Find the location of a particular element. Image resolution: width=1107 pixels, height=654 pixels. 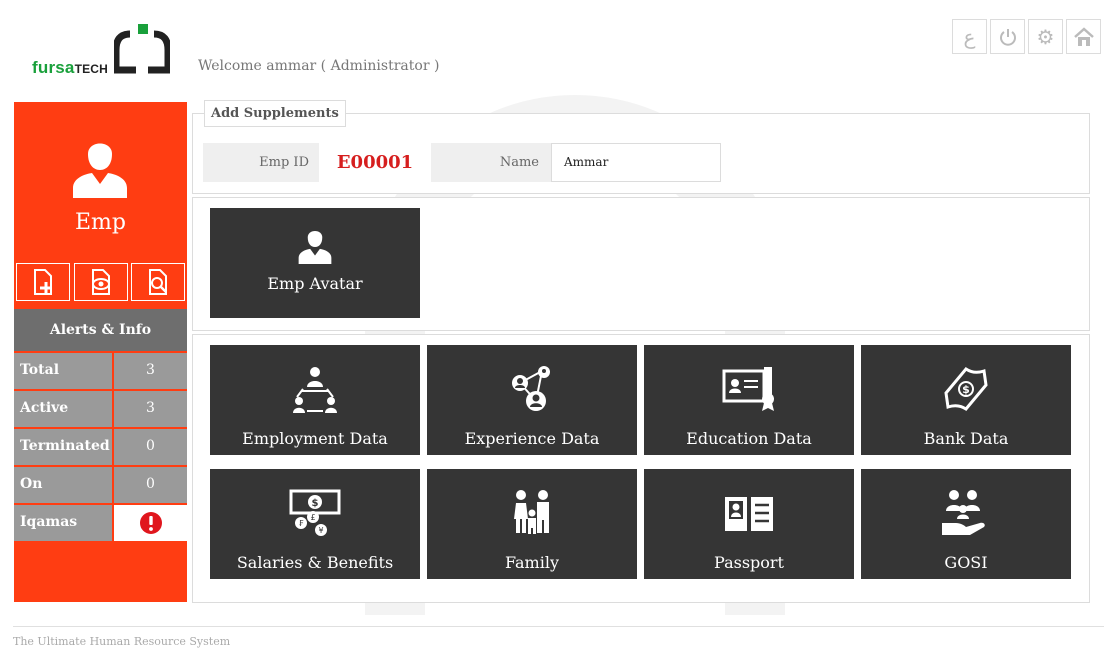

view-document-icon is located at coordinates (100, 282).